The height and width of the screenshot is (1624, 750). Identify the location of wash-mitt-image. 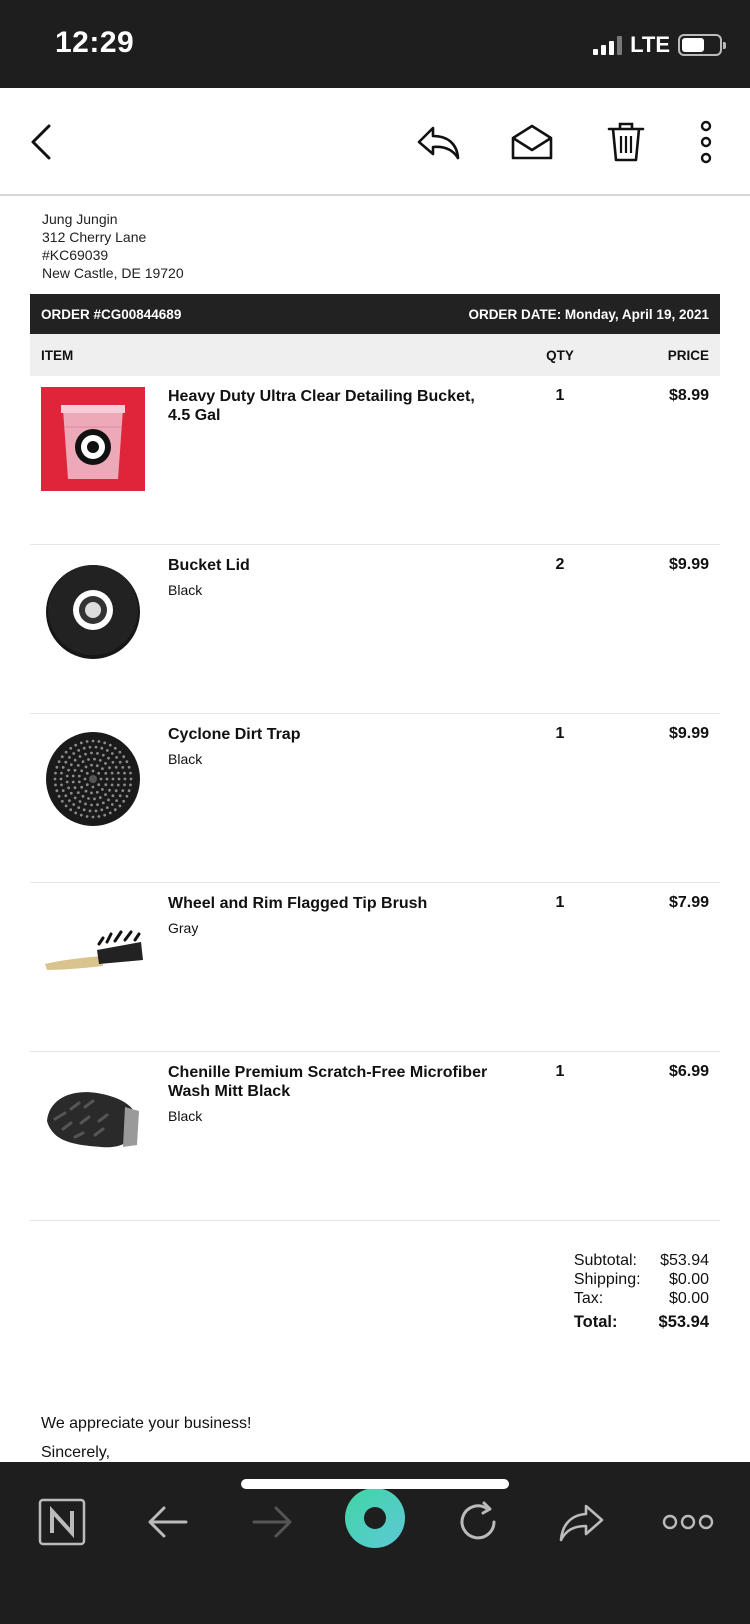
(93, 1115).